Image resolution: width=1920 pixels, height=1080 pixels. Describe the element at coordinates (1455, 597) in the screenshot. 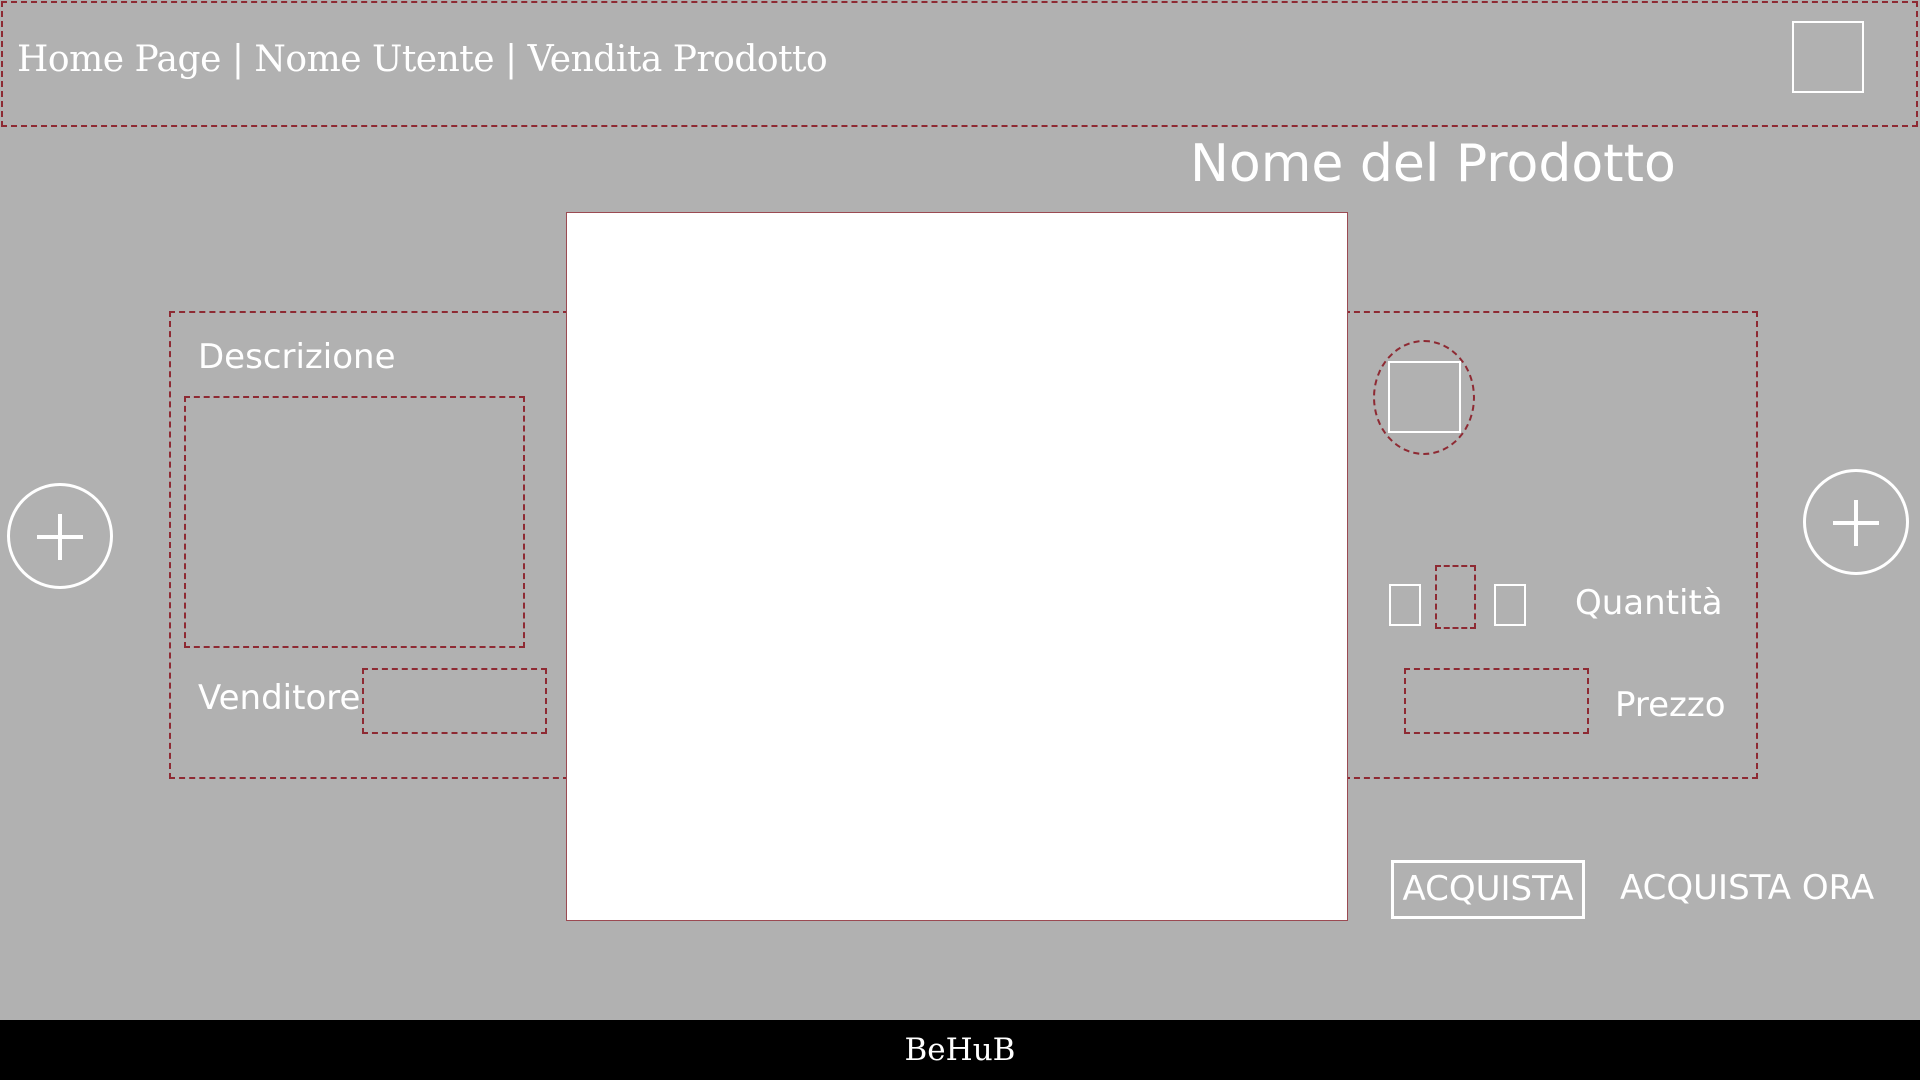

I see `quantity-field` at that location.